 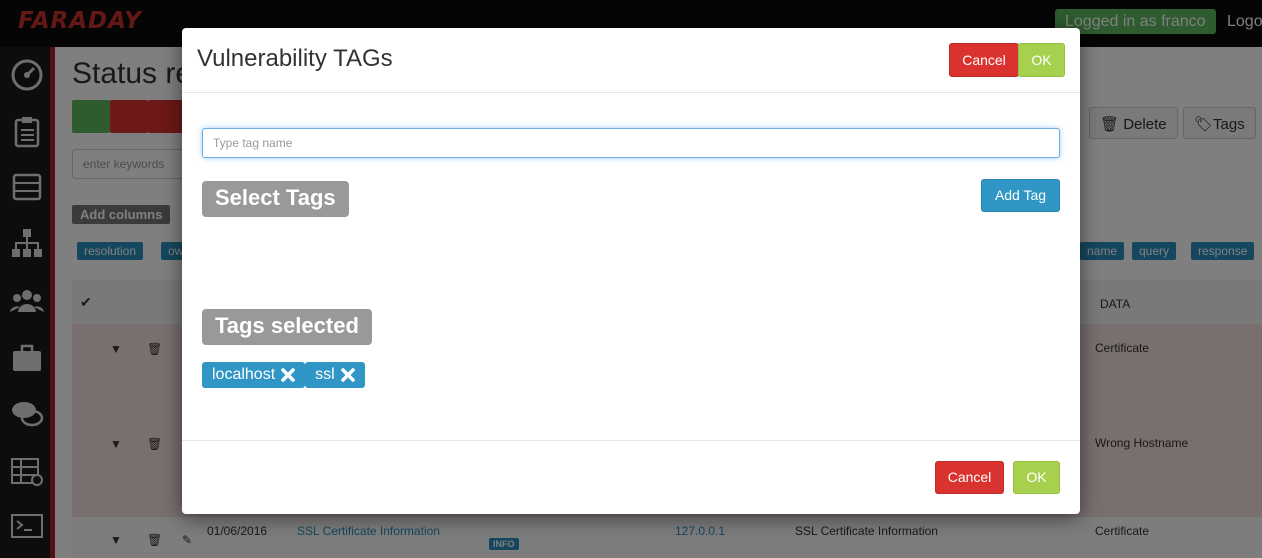 What do you see at coordinates (1036, 477) in the screenshot?
I see `footer-ok-button: OK` at bounding box center [1036, 477].